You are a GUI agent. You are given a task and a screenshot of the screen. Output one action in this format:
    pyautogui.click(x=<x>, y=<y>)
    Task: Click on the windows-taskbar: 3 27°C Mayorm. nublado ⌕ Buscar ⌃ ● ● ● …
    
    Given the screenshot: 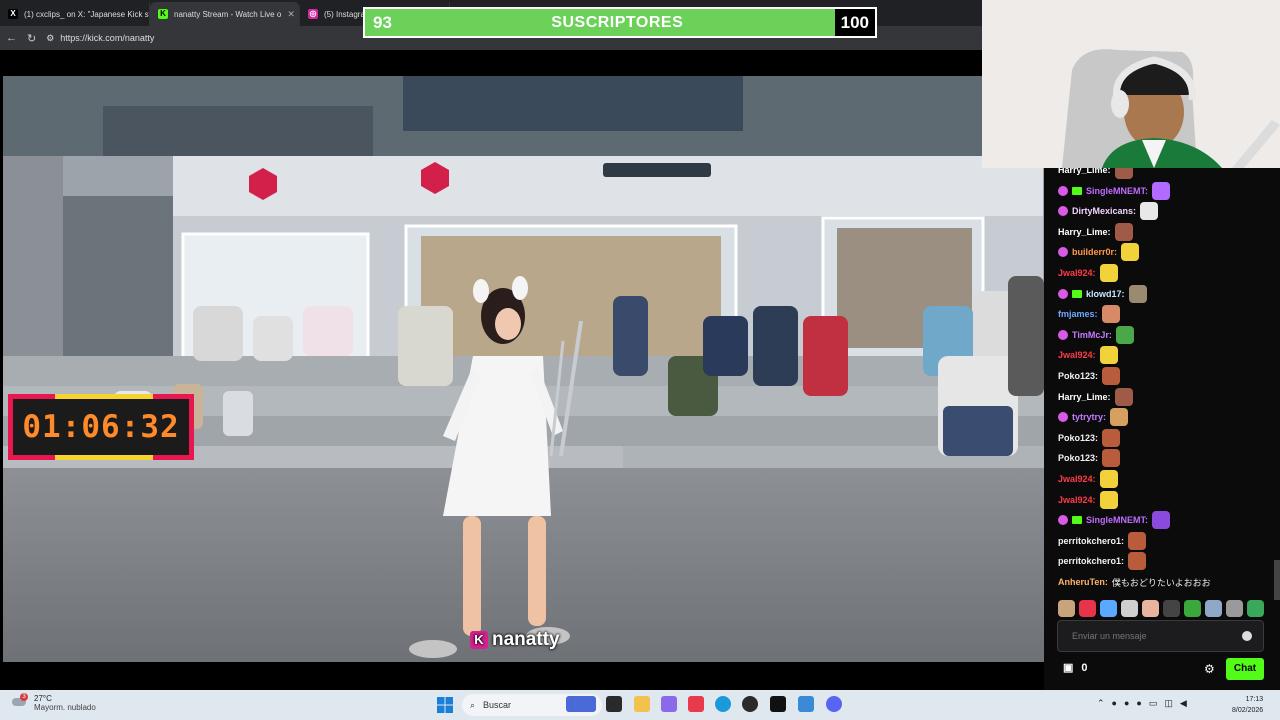 What is the action you would take?
    pyautogui.click(x=640, y=705)
    